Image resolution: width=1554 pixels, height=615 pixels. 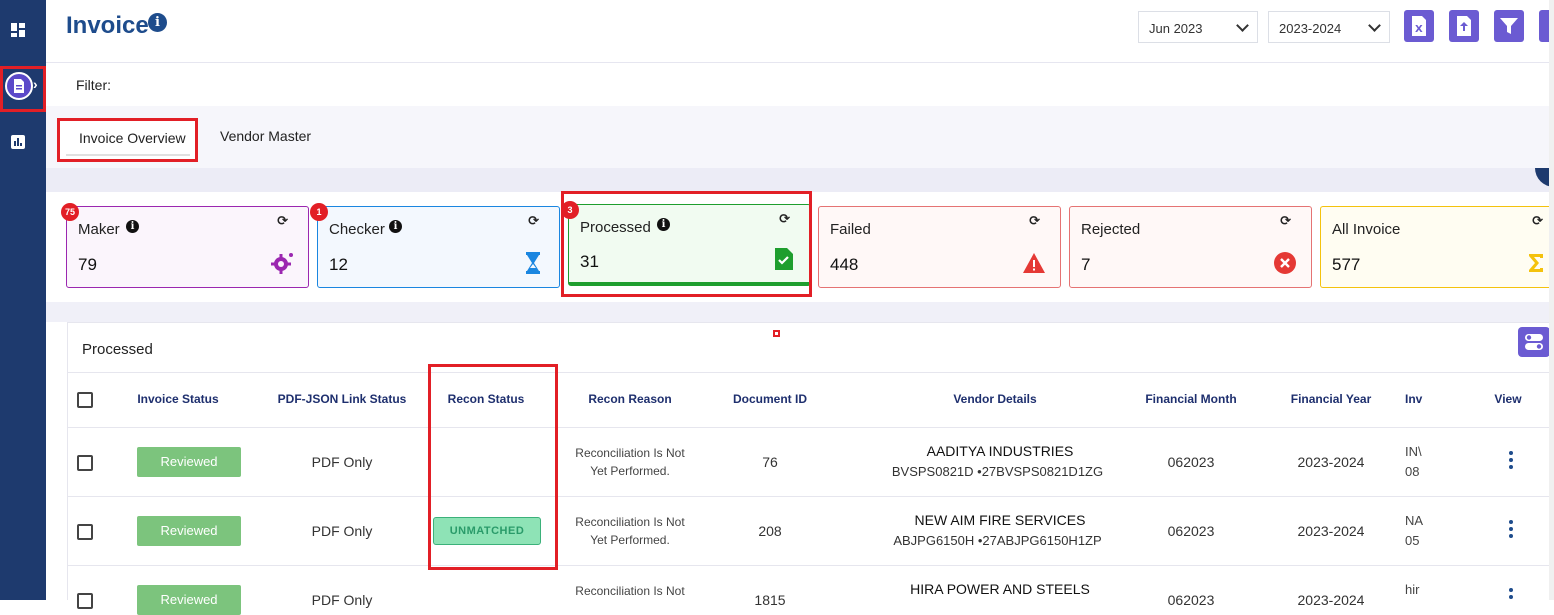 What do you see at coordinates (438, 247) in the screenshot?
I see `card-checker: Checker i ⟳ 12` at bounding box center [438, 247].